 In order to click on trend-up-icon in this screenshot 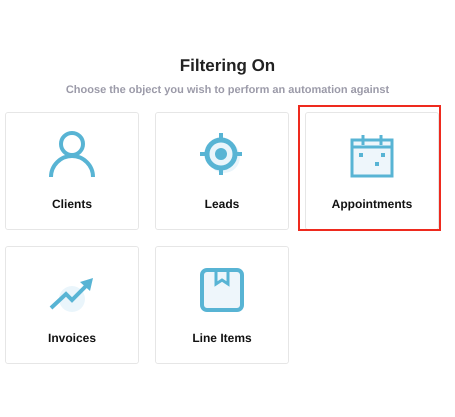, I will do `click(72, 295)`.